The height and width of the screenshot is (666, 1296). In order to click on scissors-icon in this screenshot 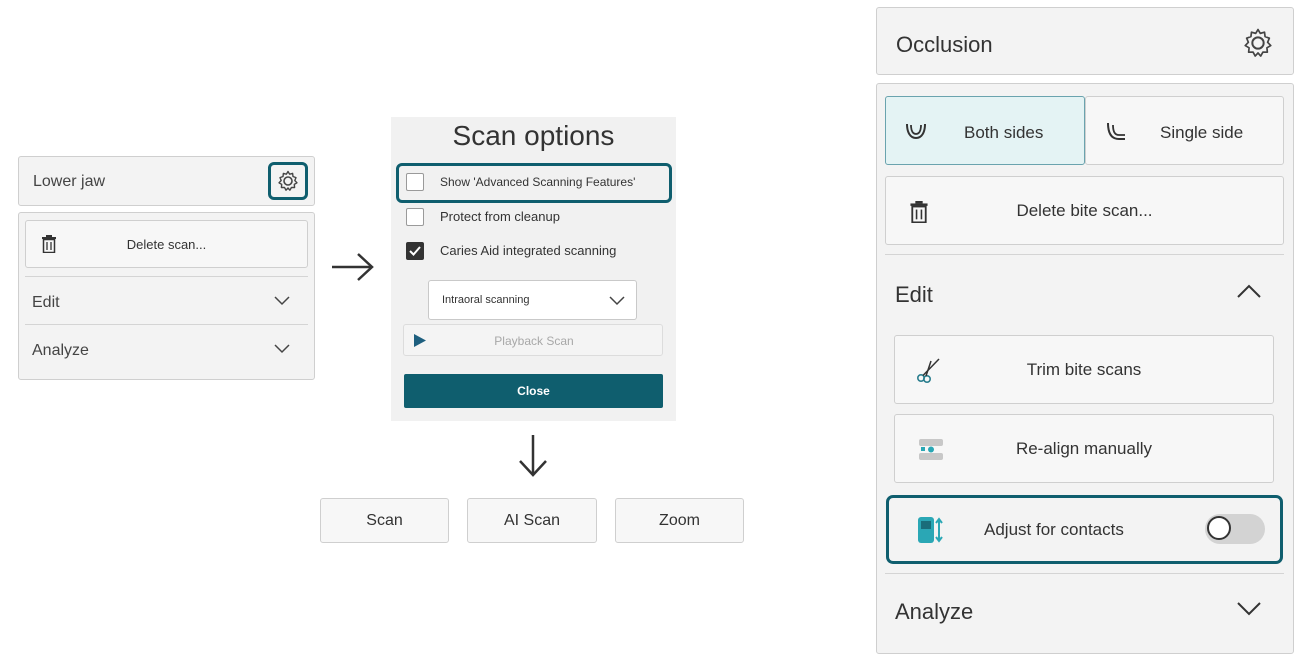, I will do `click(928, 370)`.